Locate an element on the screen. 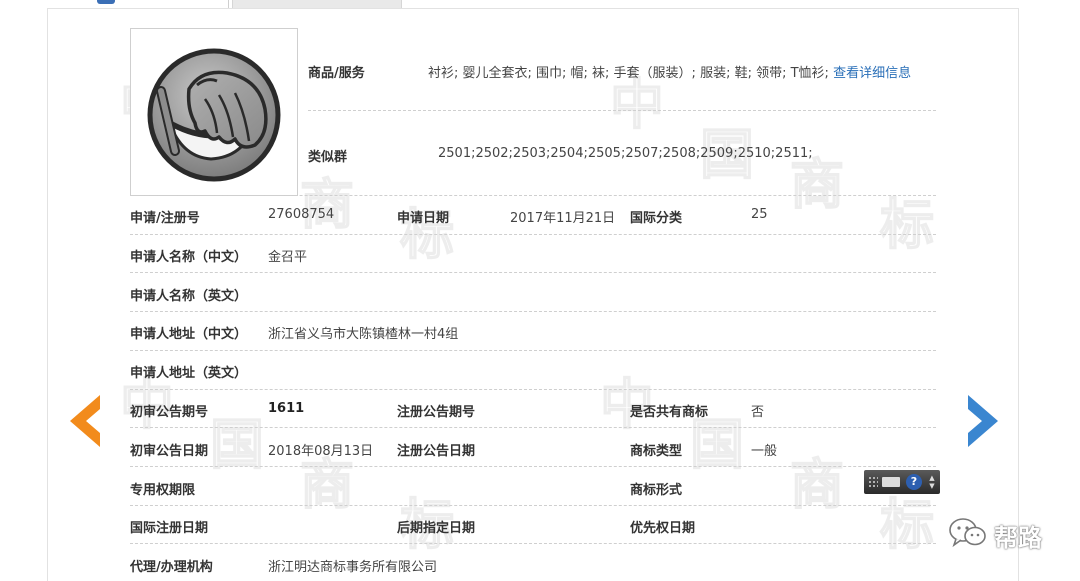 This screenshot has height=581, width=1080. shared-label: 是否共有商标 is located at coordinates (669, 412).